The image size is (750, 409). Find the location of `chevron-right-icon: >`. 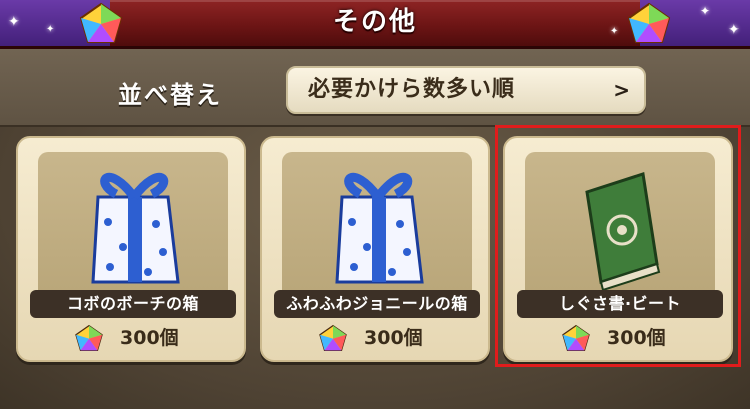

chevron-right-icon: > is located at coordinates (621, 90).